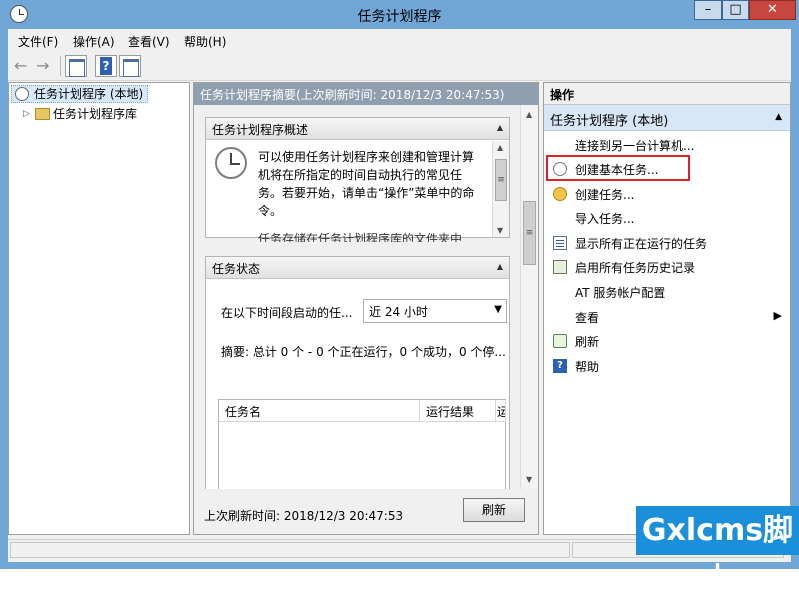 This screenshot has height=604, width=799. Describe the element at coordinates (435, 311) in the screenshot. I see `time-range-dropdown: 近 24 小时 ▼` at that location.